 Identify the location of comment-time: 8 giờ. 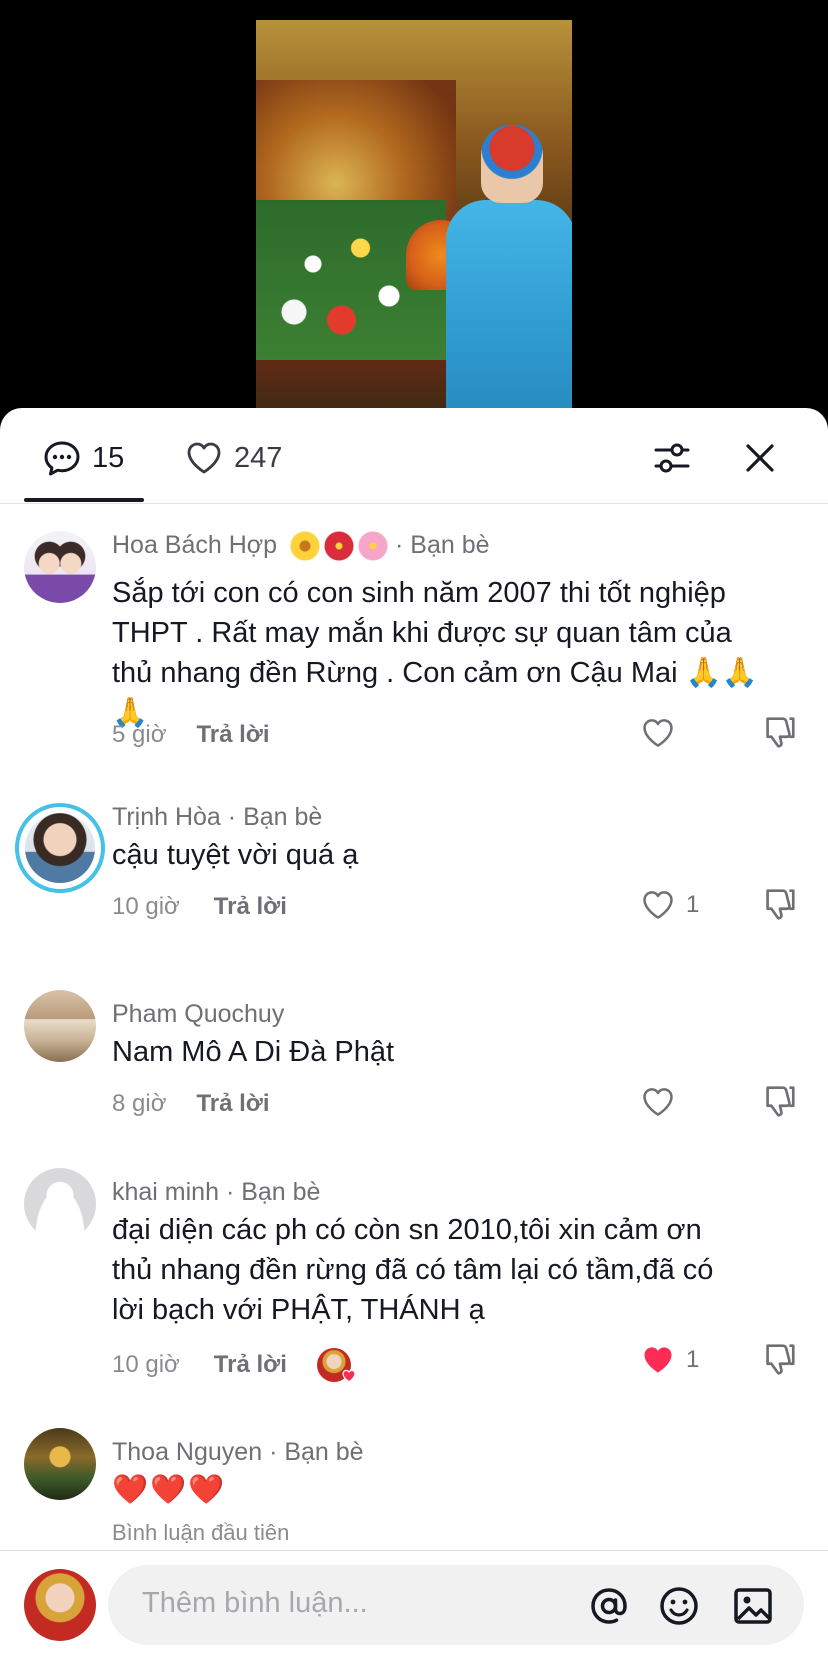
(139, 1103).